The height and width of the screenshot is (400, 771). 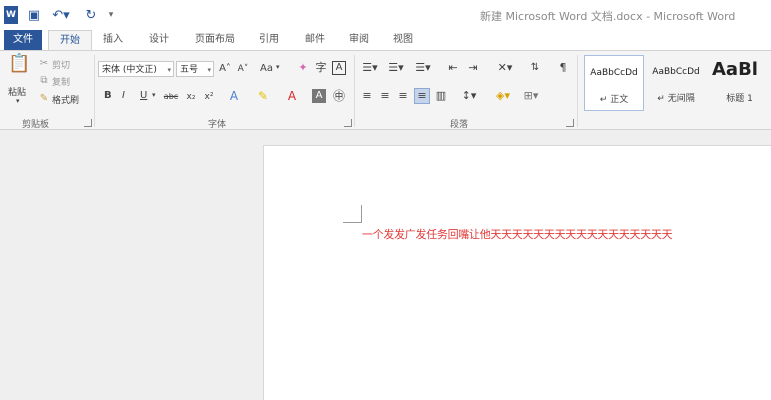 What do you see at coordinates (292, 96) in the screenshot?
I see `font-color-icon: A` at bounding box center [292, 96].